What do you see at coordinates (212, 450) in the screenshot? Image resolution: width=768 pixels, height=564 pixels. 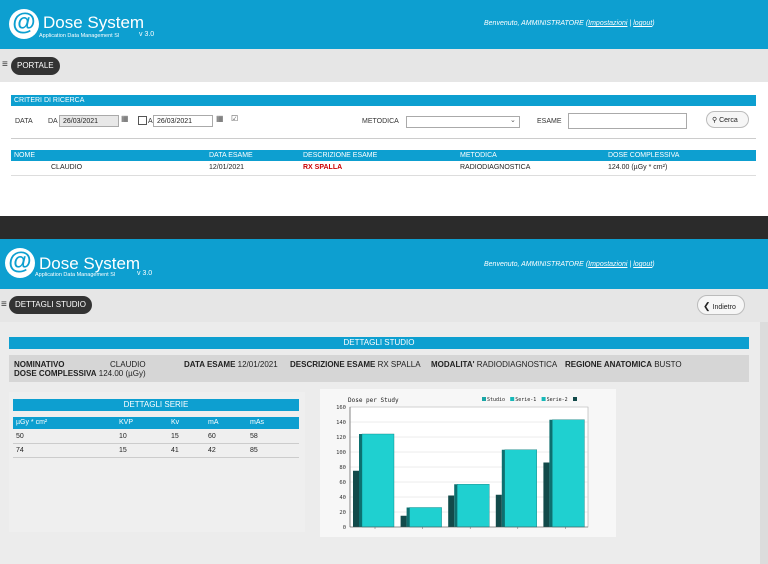 I see `cell-ma: 42` at bounding box center [212, 450].